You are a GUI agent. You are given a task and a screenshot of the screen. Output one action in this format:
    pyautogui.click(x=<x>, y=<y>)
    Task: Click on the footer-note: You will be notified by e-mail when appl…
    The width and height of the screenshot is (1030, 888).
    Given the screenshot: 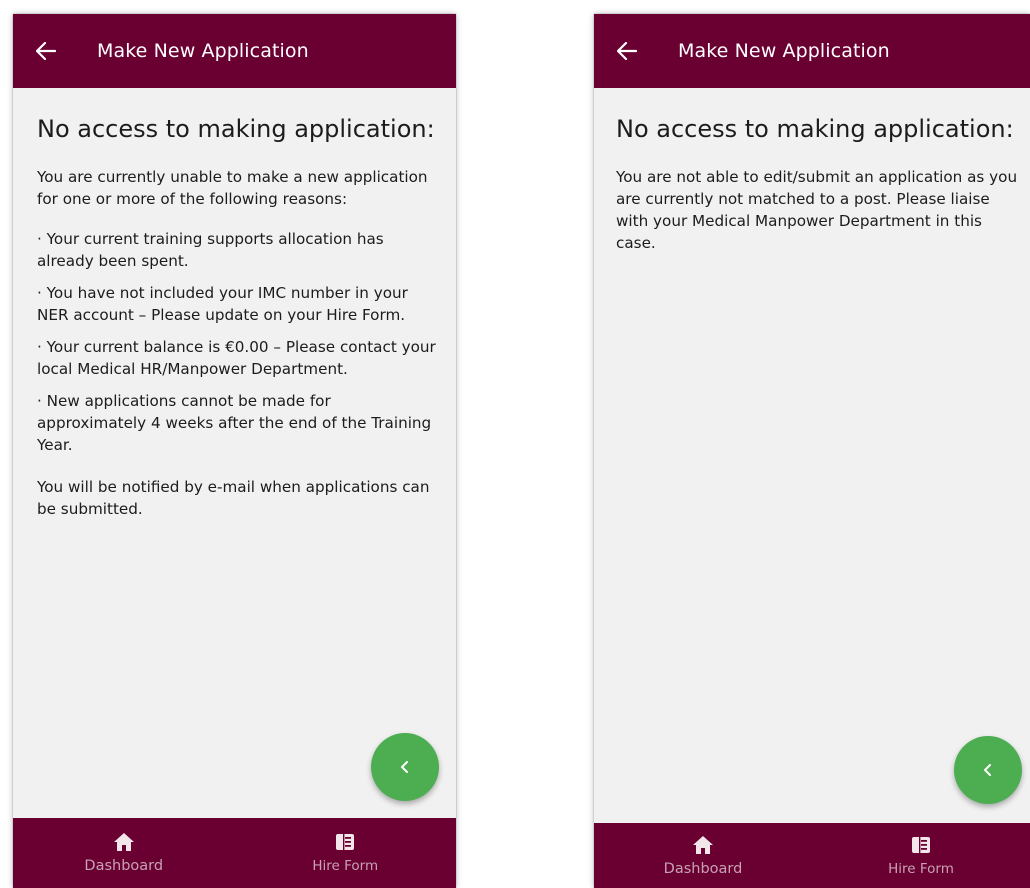 What is the action you would take?
    pyautogui.click(x=233, y=498)
    